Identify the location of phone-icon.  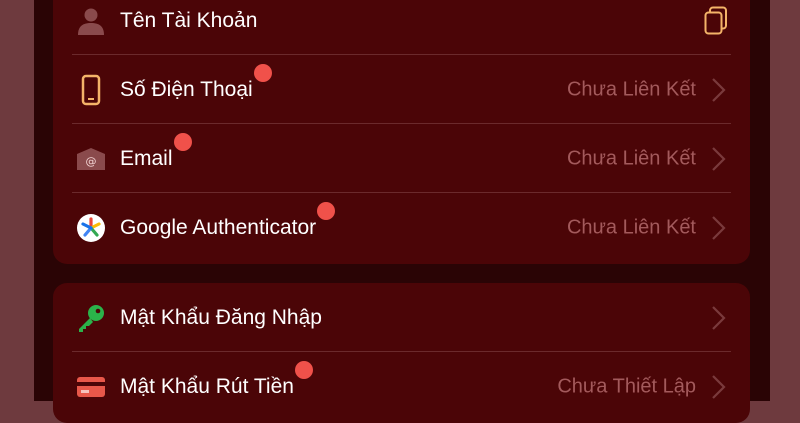
(91, 90).